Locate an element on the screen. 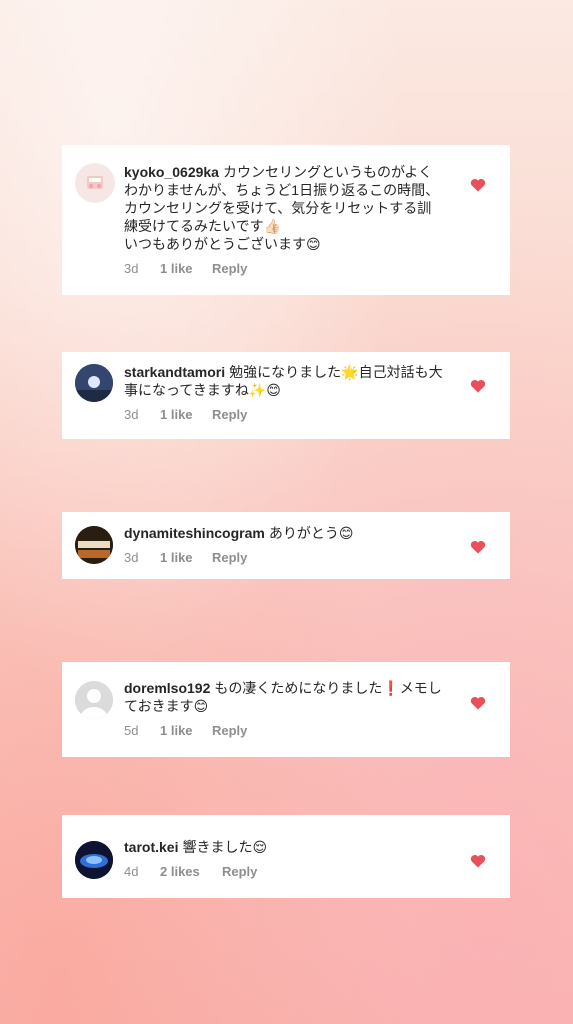 Image resolution: width=573 pixels, height=1024 pixels. comment-meta: 4d 2 likes Reply is located at coordinates (284, 871).